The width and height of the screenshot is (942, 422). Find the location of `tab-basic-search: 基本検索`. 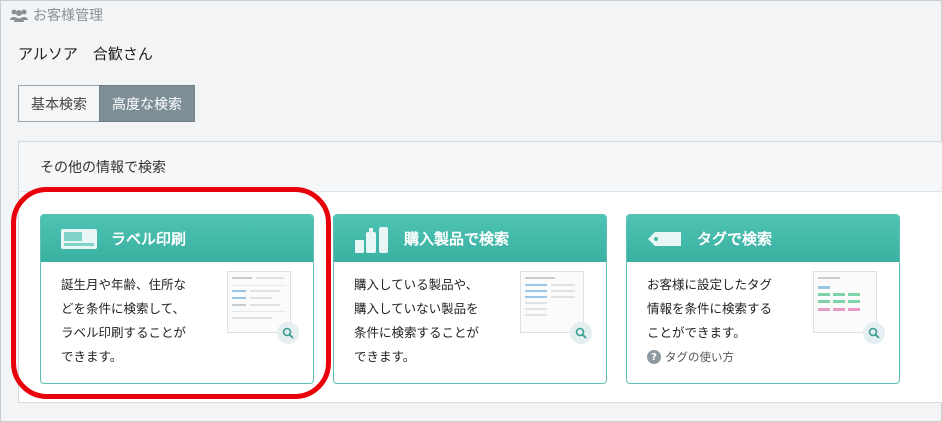

tab-basic-search: 基本検索 is located at coordinates (58, 103).